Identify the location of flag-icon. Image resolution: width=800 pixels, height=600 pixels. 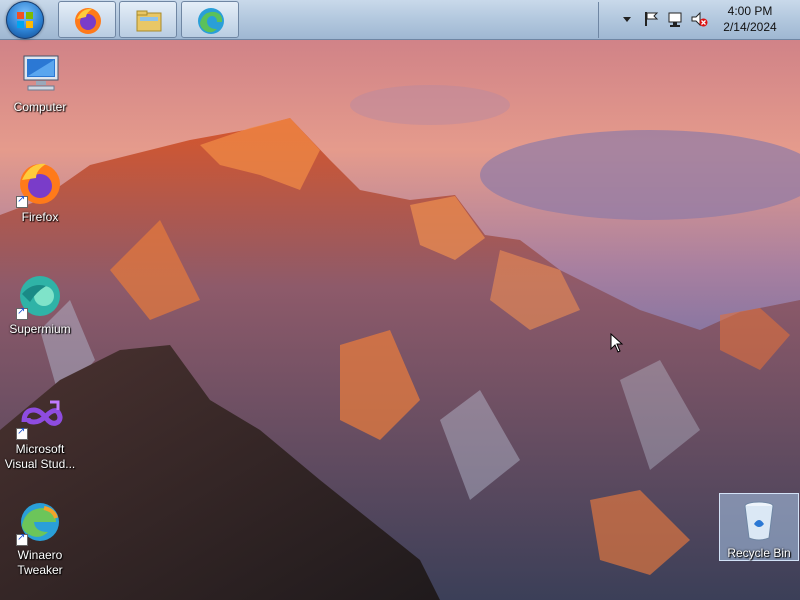
(651, 21).